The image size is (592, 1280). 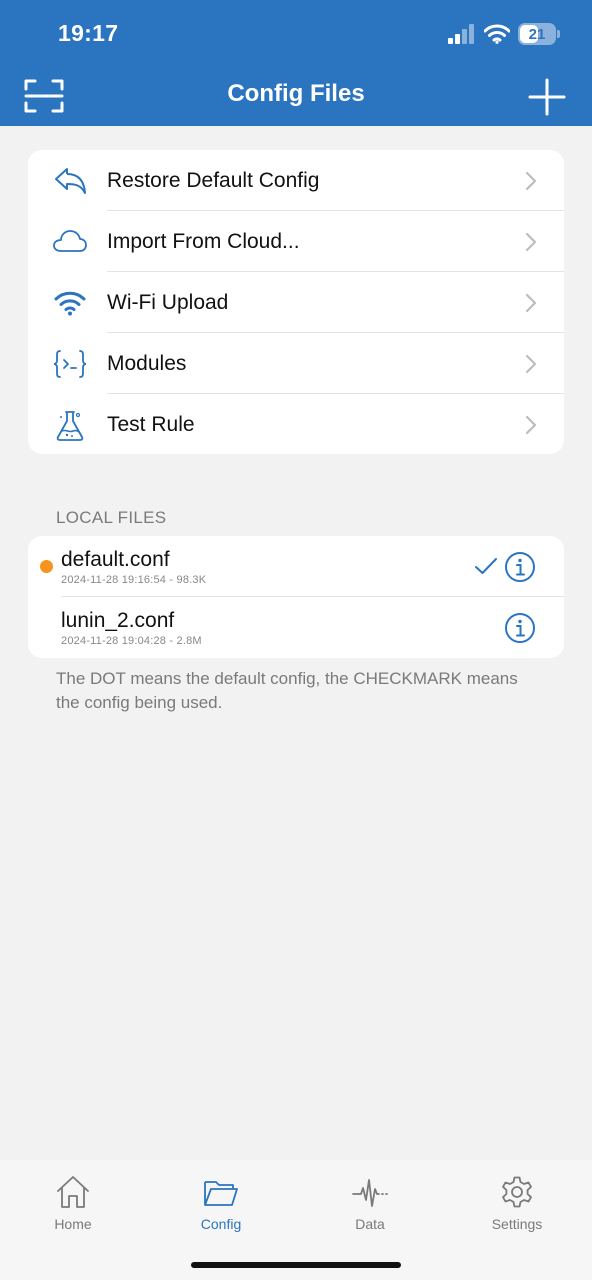 I want to click on file-name: default.conf, so click(x=115, y=559).